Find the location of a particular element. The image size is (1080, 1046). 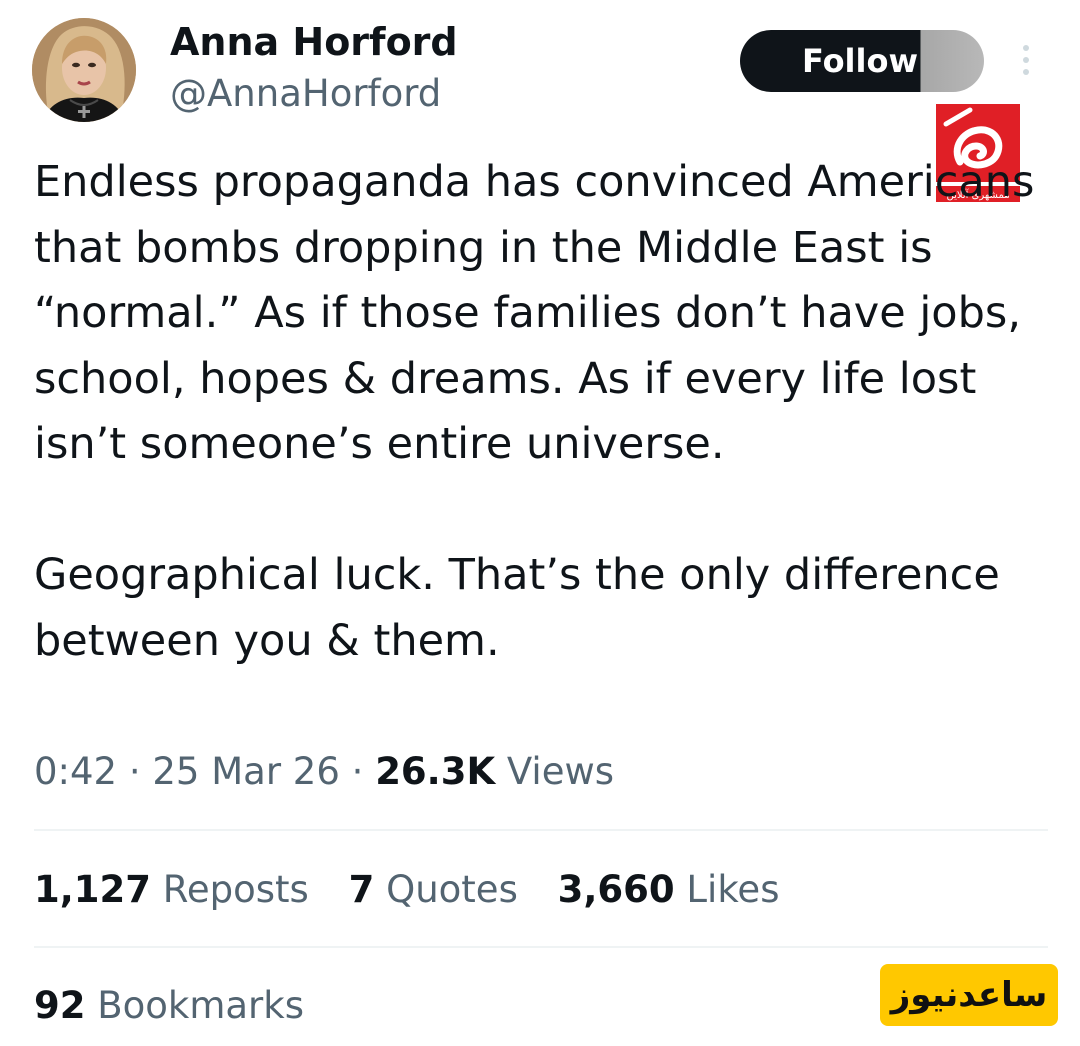

tweet-time: 0:42 is located at coordinates (75, 771).